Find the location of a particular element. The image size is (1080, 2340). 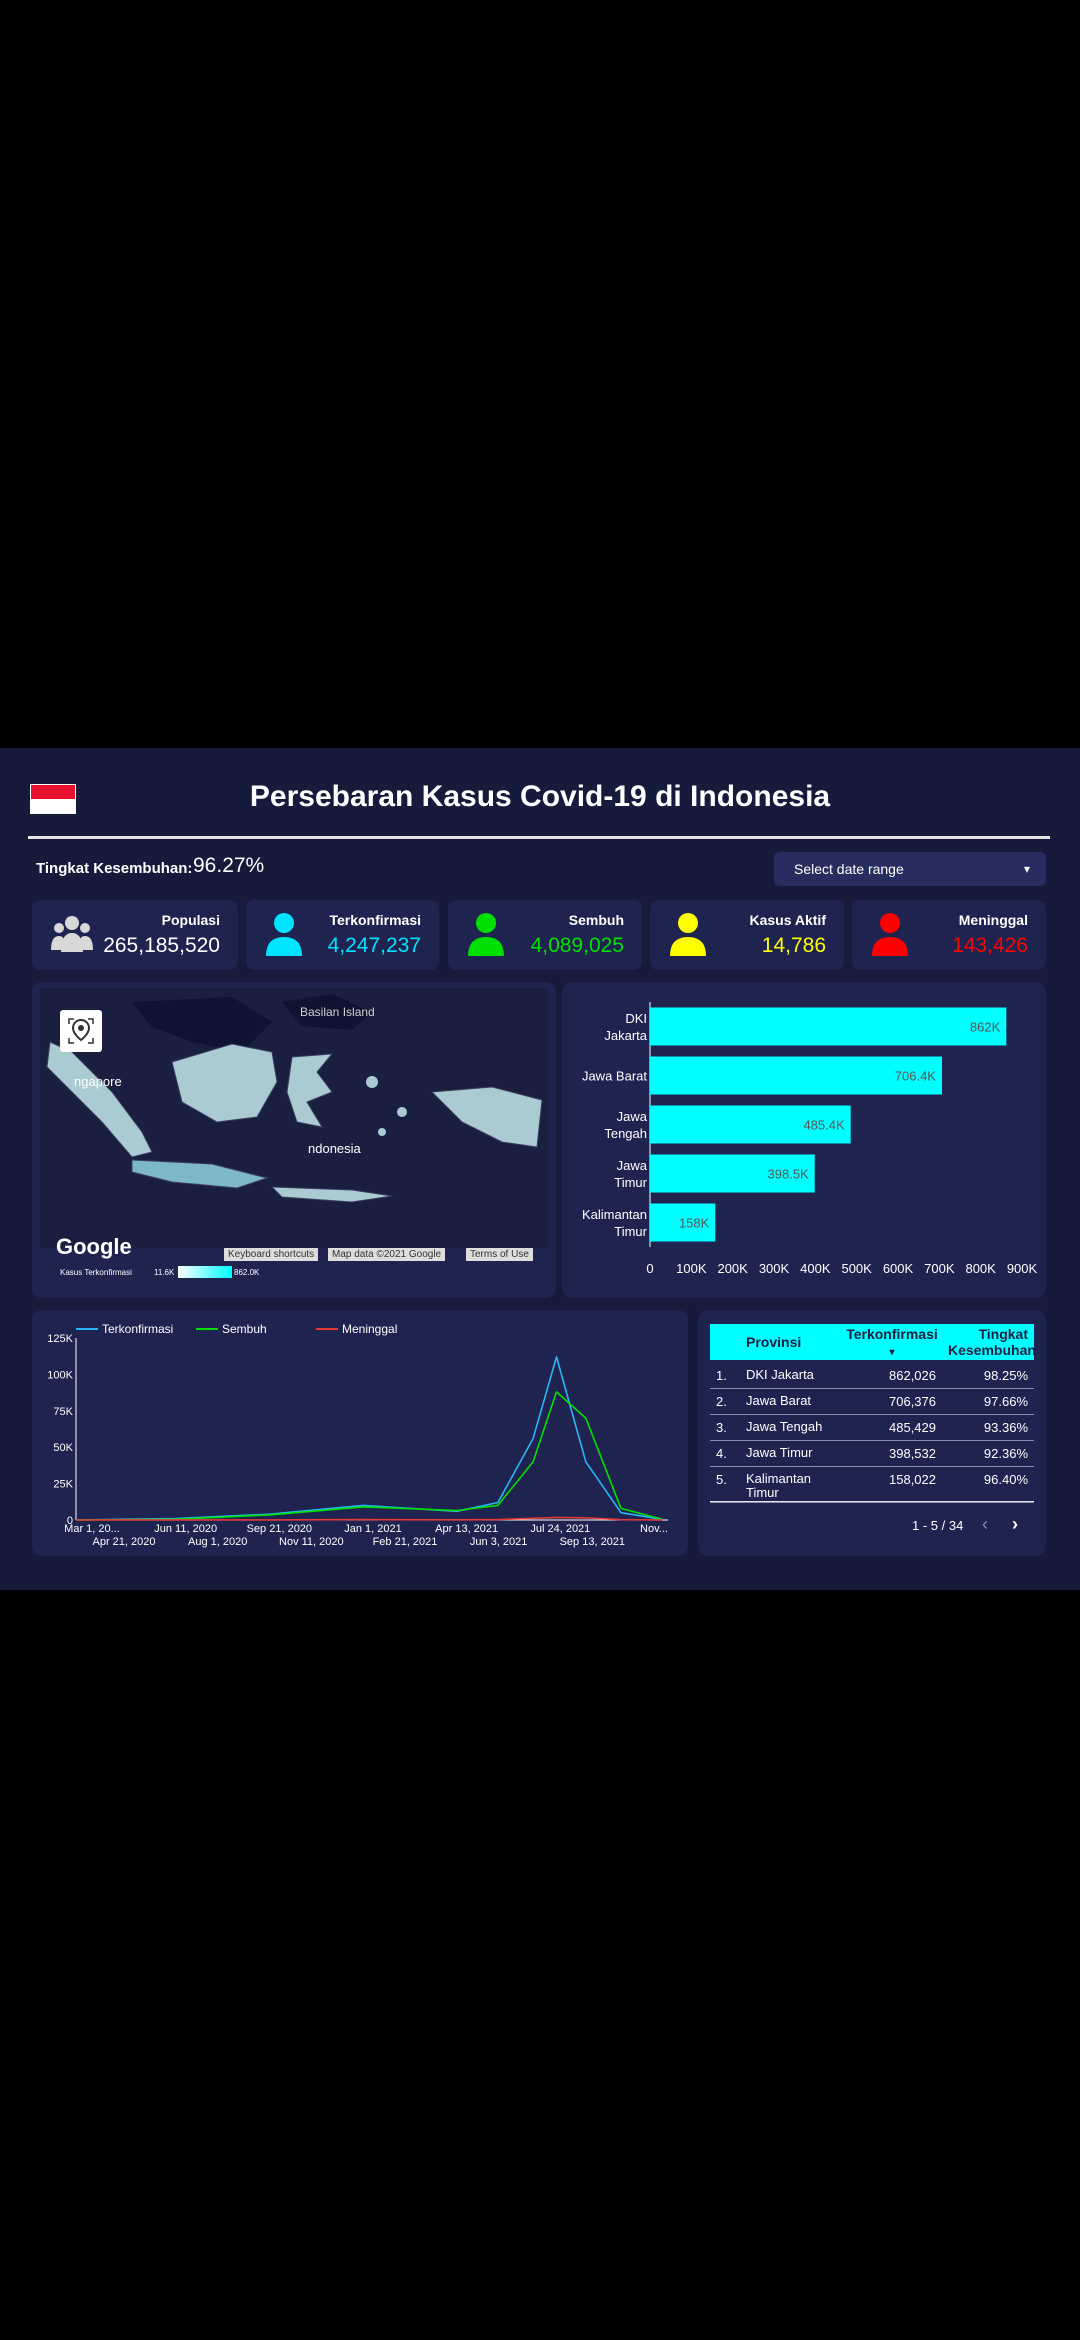

cell-idx: 4. is located at coordinates (721, 1453).